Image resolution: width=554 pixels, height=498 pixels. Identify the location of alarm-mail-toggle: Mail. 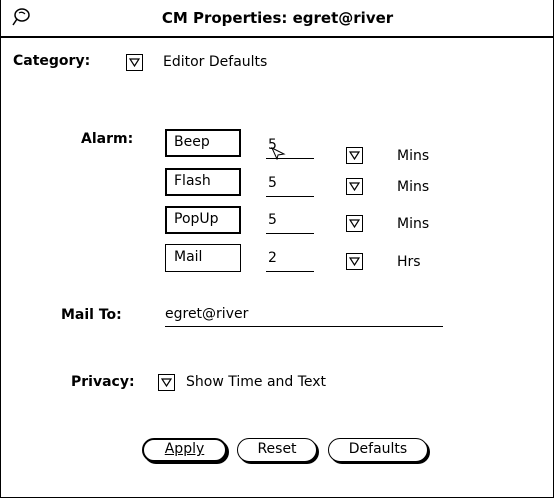
(203, 258).